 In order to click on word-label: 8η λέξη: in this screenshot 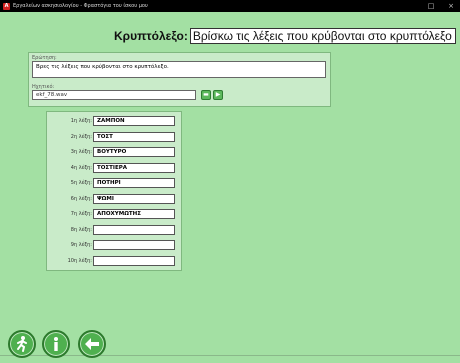, I will do `click(81, 229)`.